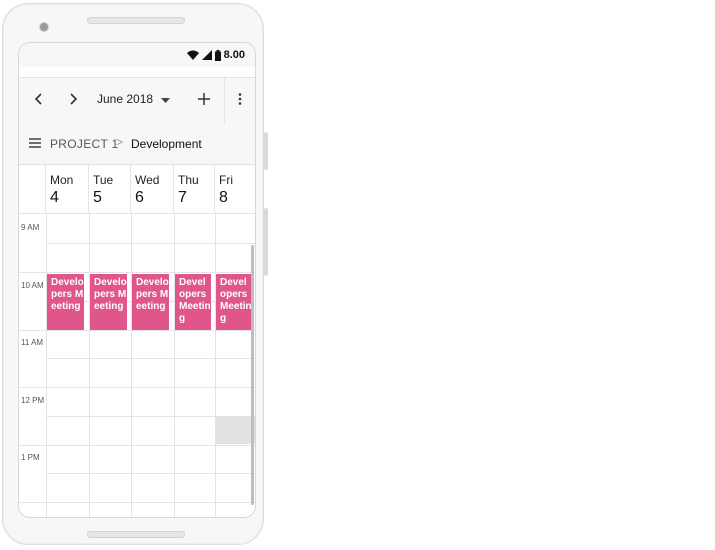 This screenshot has height=550, width=715. What do you see at coordinates (235, 189) in the screenshot?
I see `day-header-fri: Fri 8` at bounding box center [235, 189].